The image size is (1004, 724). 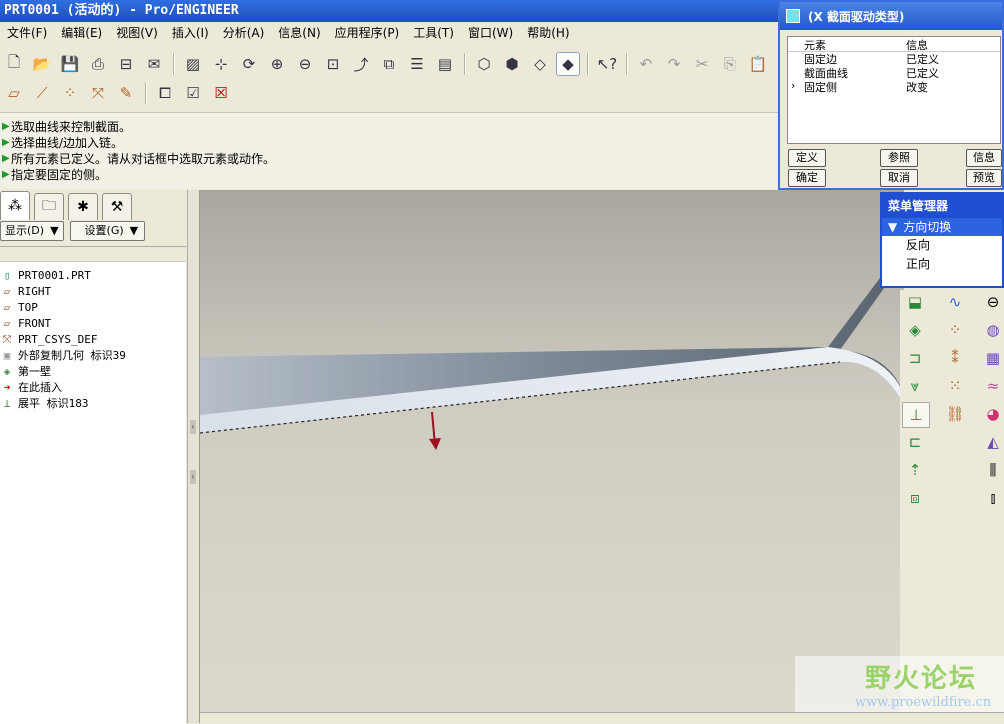 I want to click on menu-help: 帮助(H), so click(x=548, y=33).